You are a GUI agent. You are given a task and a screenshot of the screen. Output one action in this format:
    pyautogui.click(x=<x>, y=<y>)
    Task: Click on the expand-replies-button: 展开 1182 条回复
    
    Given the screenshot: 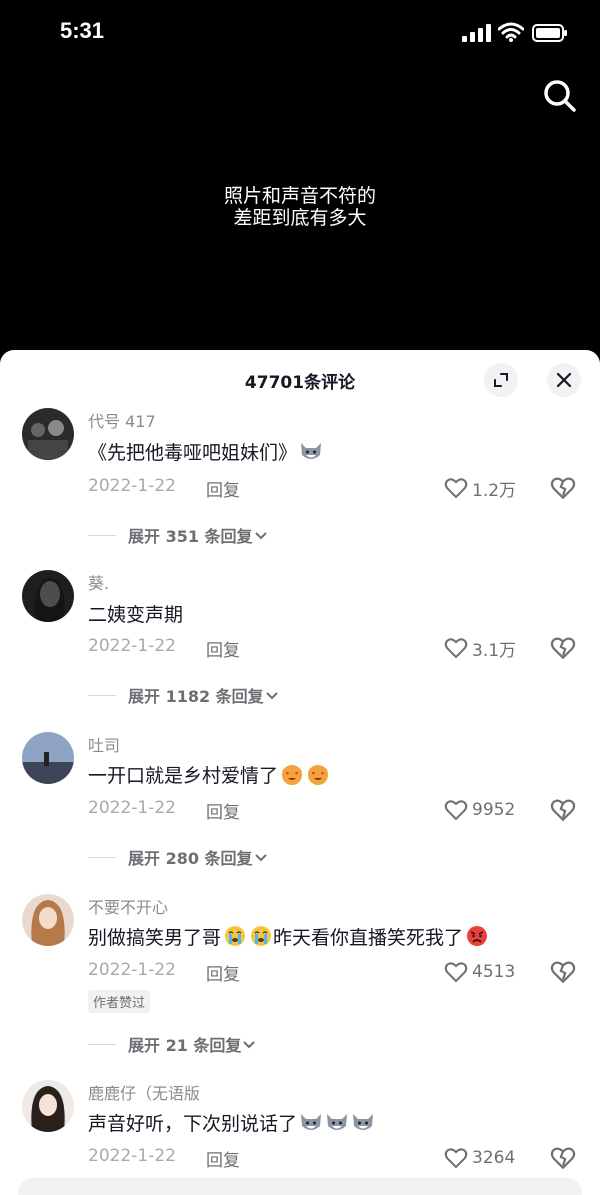 What is the action you would take?
    pyautogui.click(x=184, y=695)
    